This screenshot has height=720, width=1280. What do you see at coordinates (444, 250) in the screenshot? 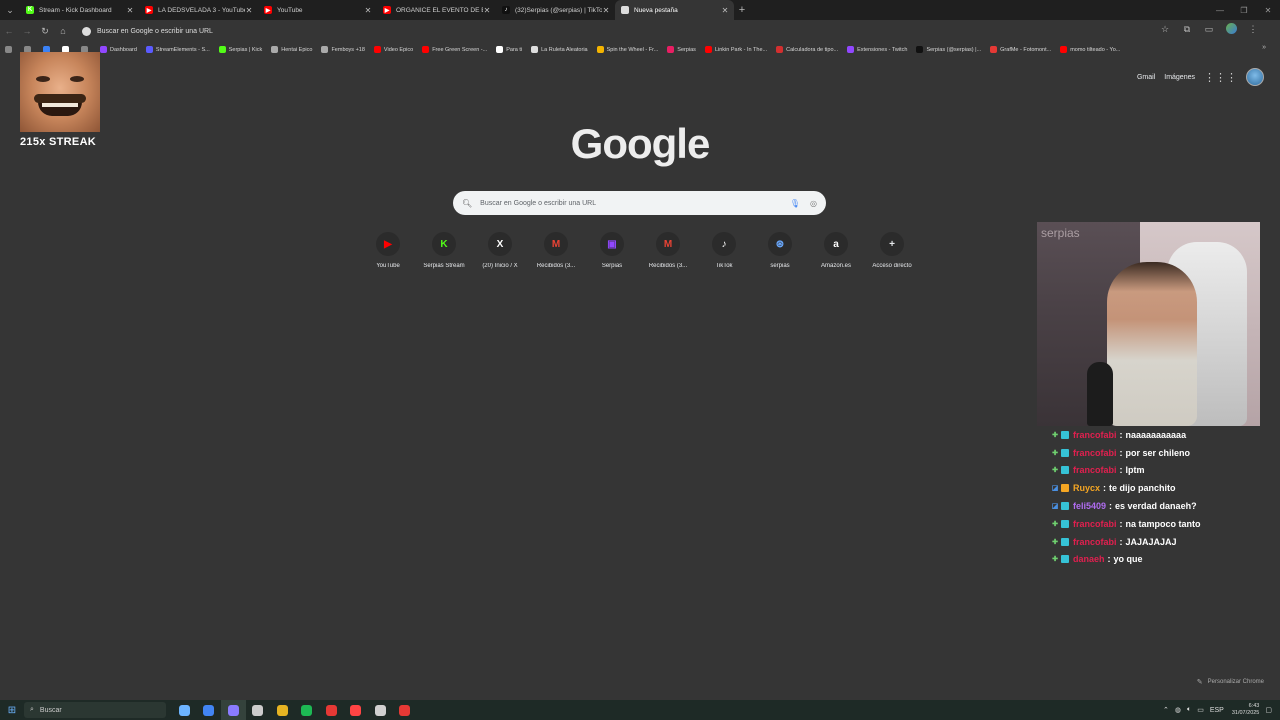
I see `shortcut-tile: K Serpias Stream` at bounding box center [444, 250].